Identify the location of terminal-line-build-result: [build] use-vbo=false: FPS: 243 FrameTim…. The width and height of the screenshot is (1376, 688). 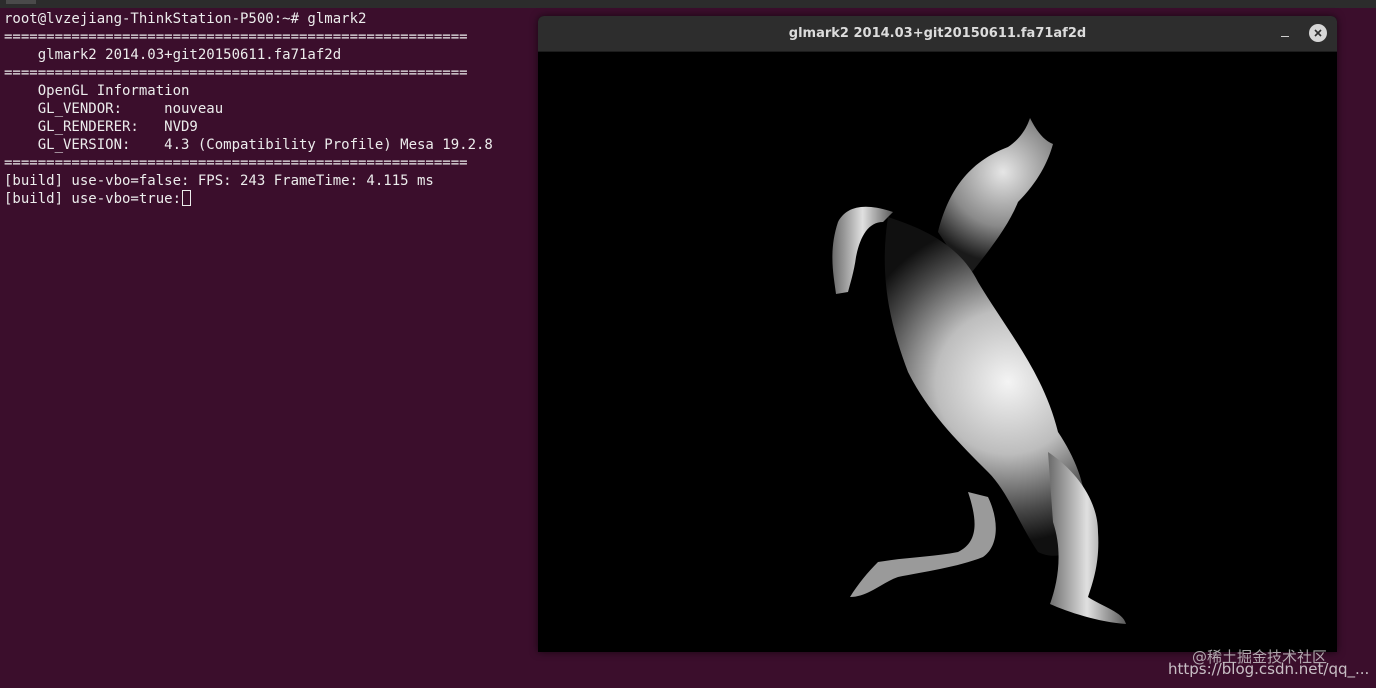
(219, 181).